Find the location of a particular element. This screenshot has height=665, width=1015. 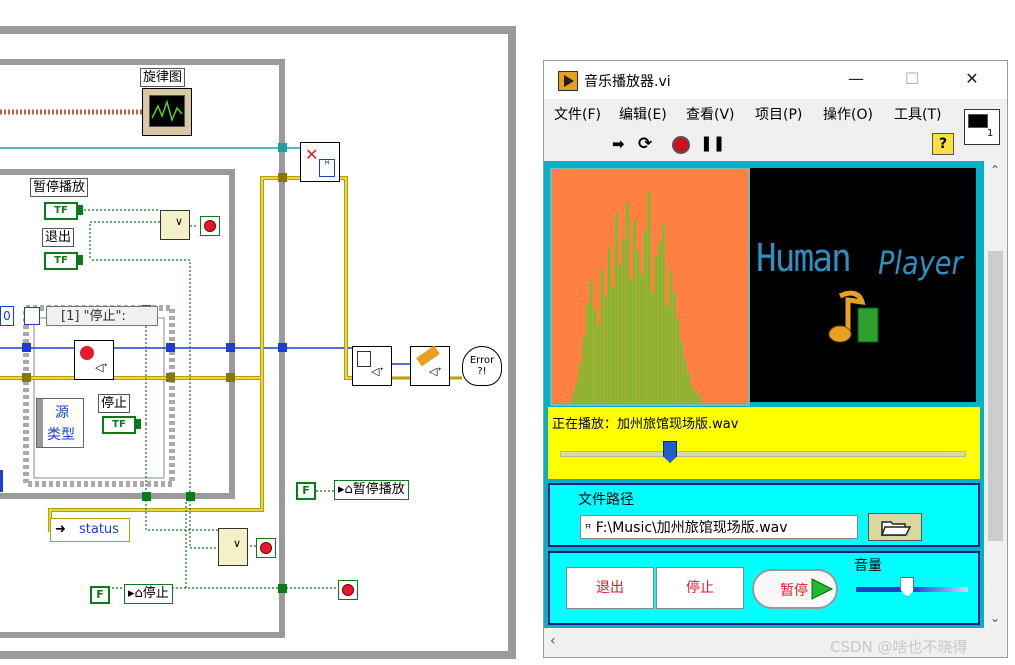

music-note-icon is located at coordinates (853, 316).